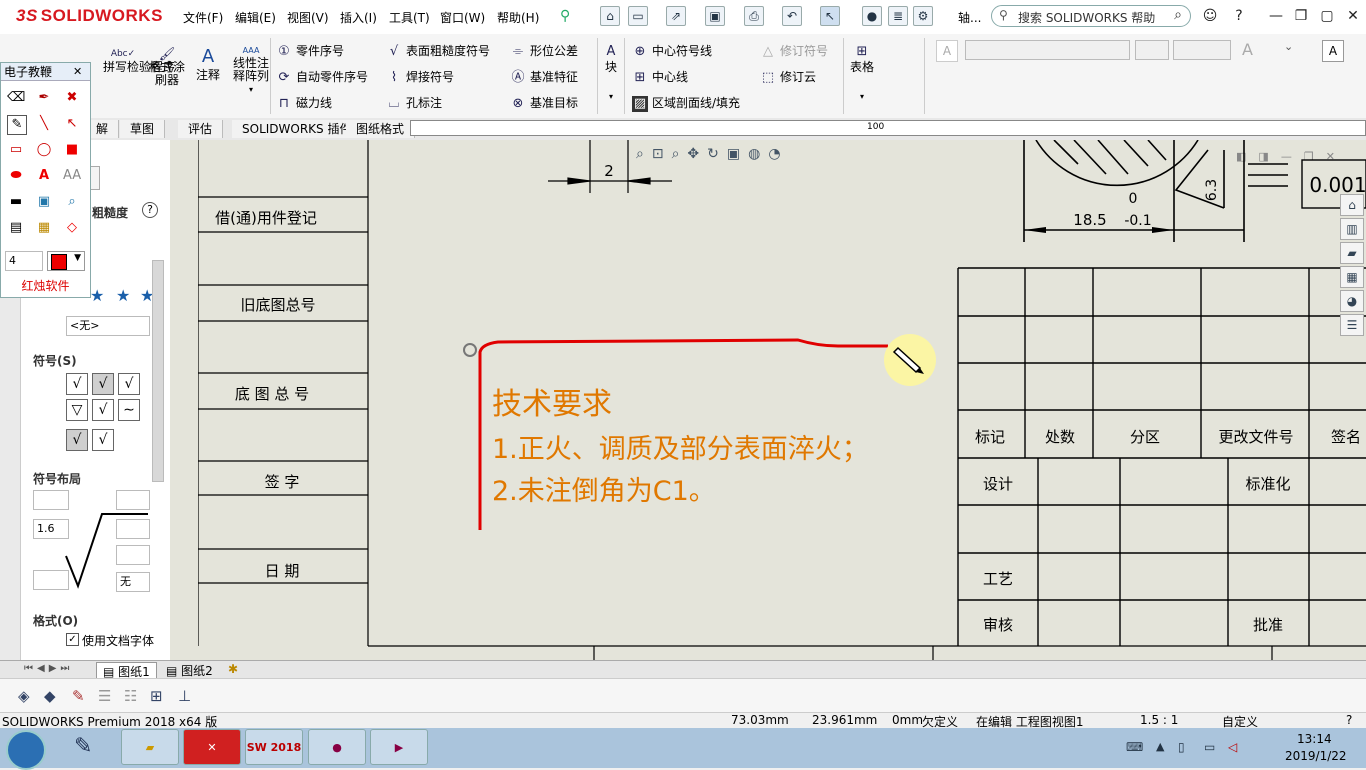 This screenshot has height=770, width=1366. I want to click on centerline-button: ⊞ 中心线, so click(660, 77).